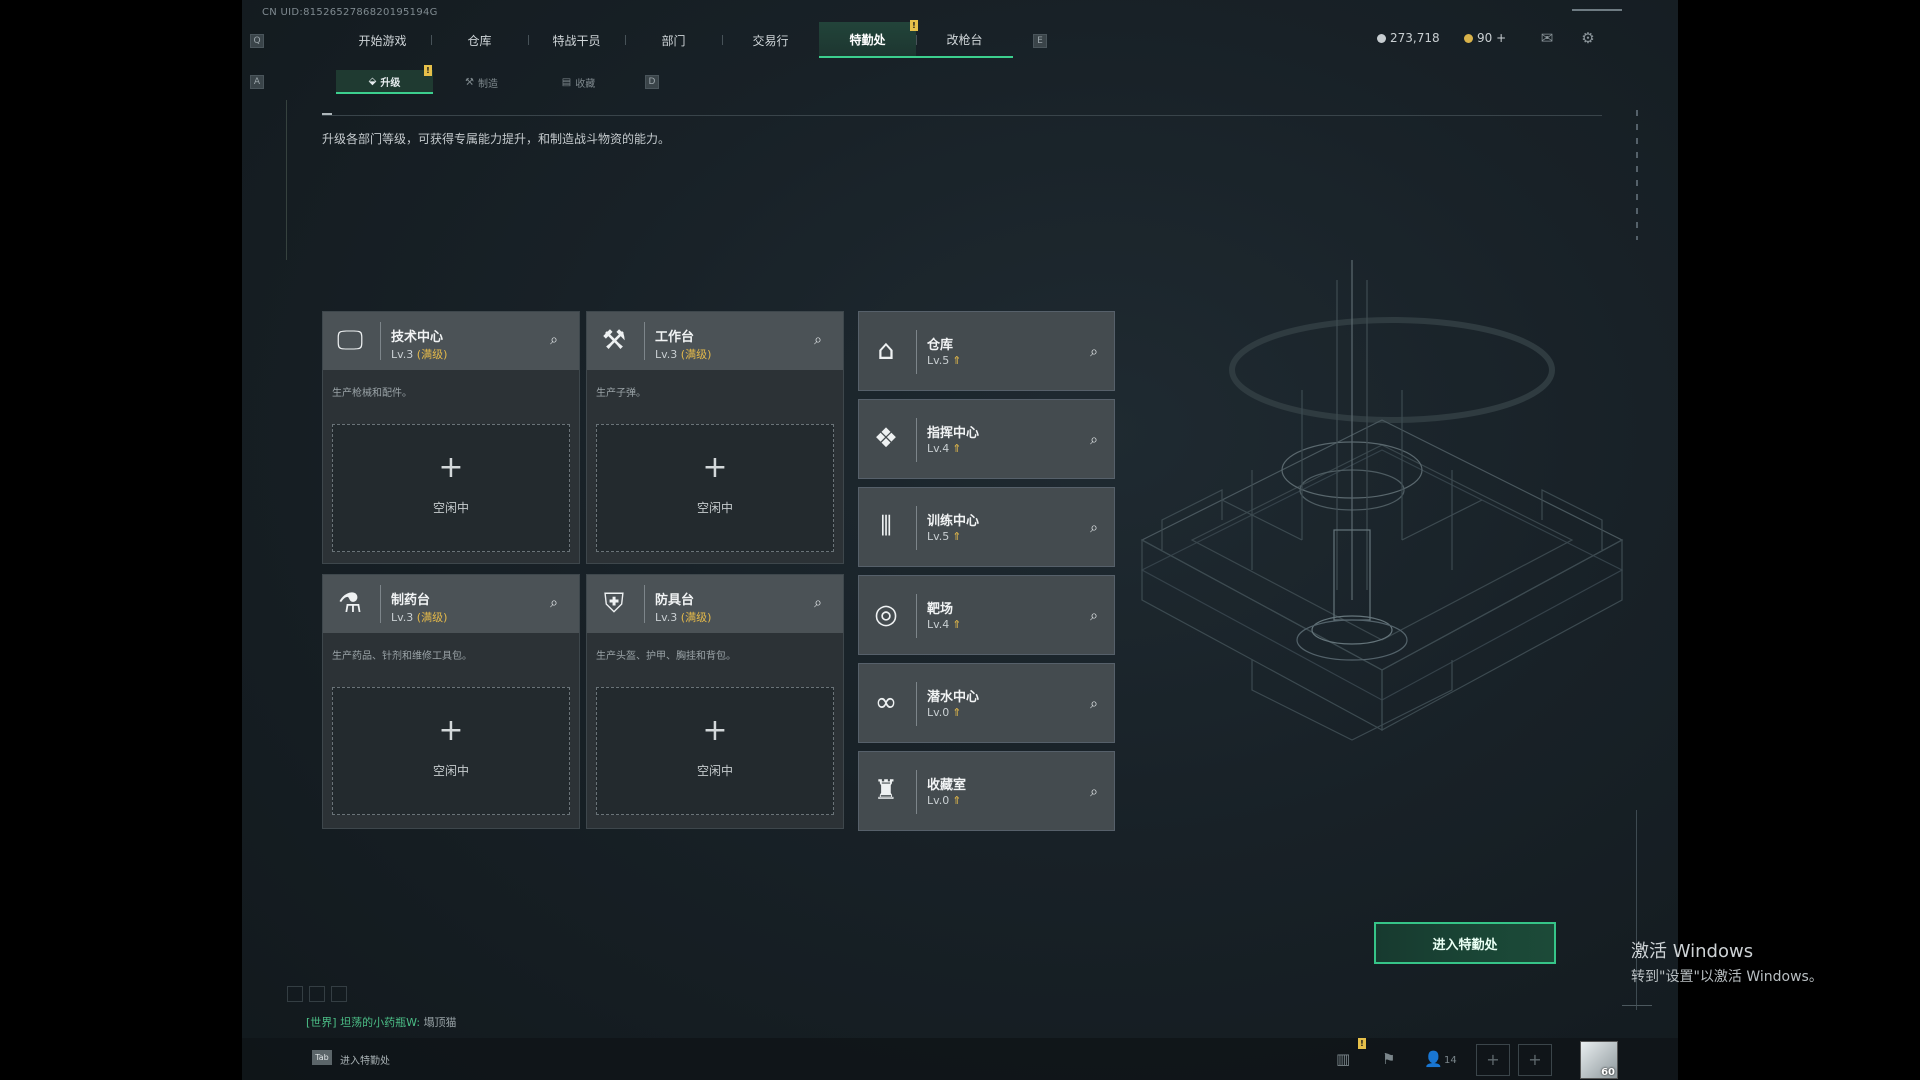 The image size is (1920, 1080). I want to click on facility-level: Lv.0 ⇑, so click(944, 712).